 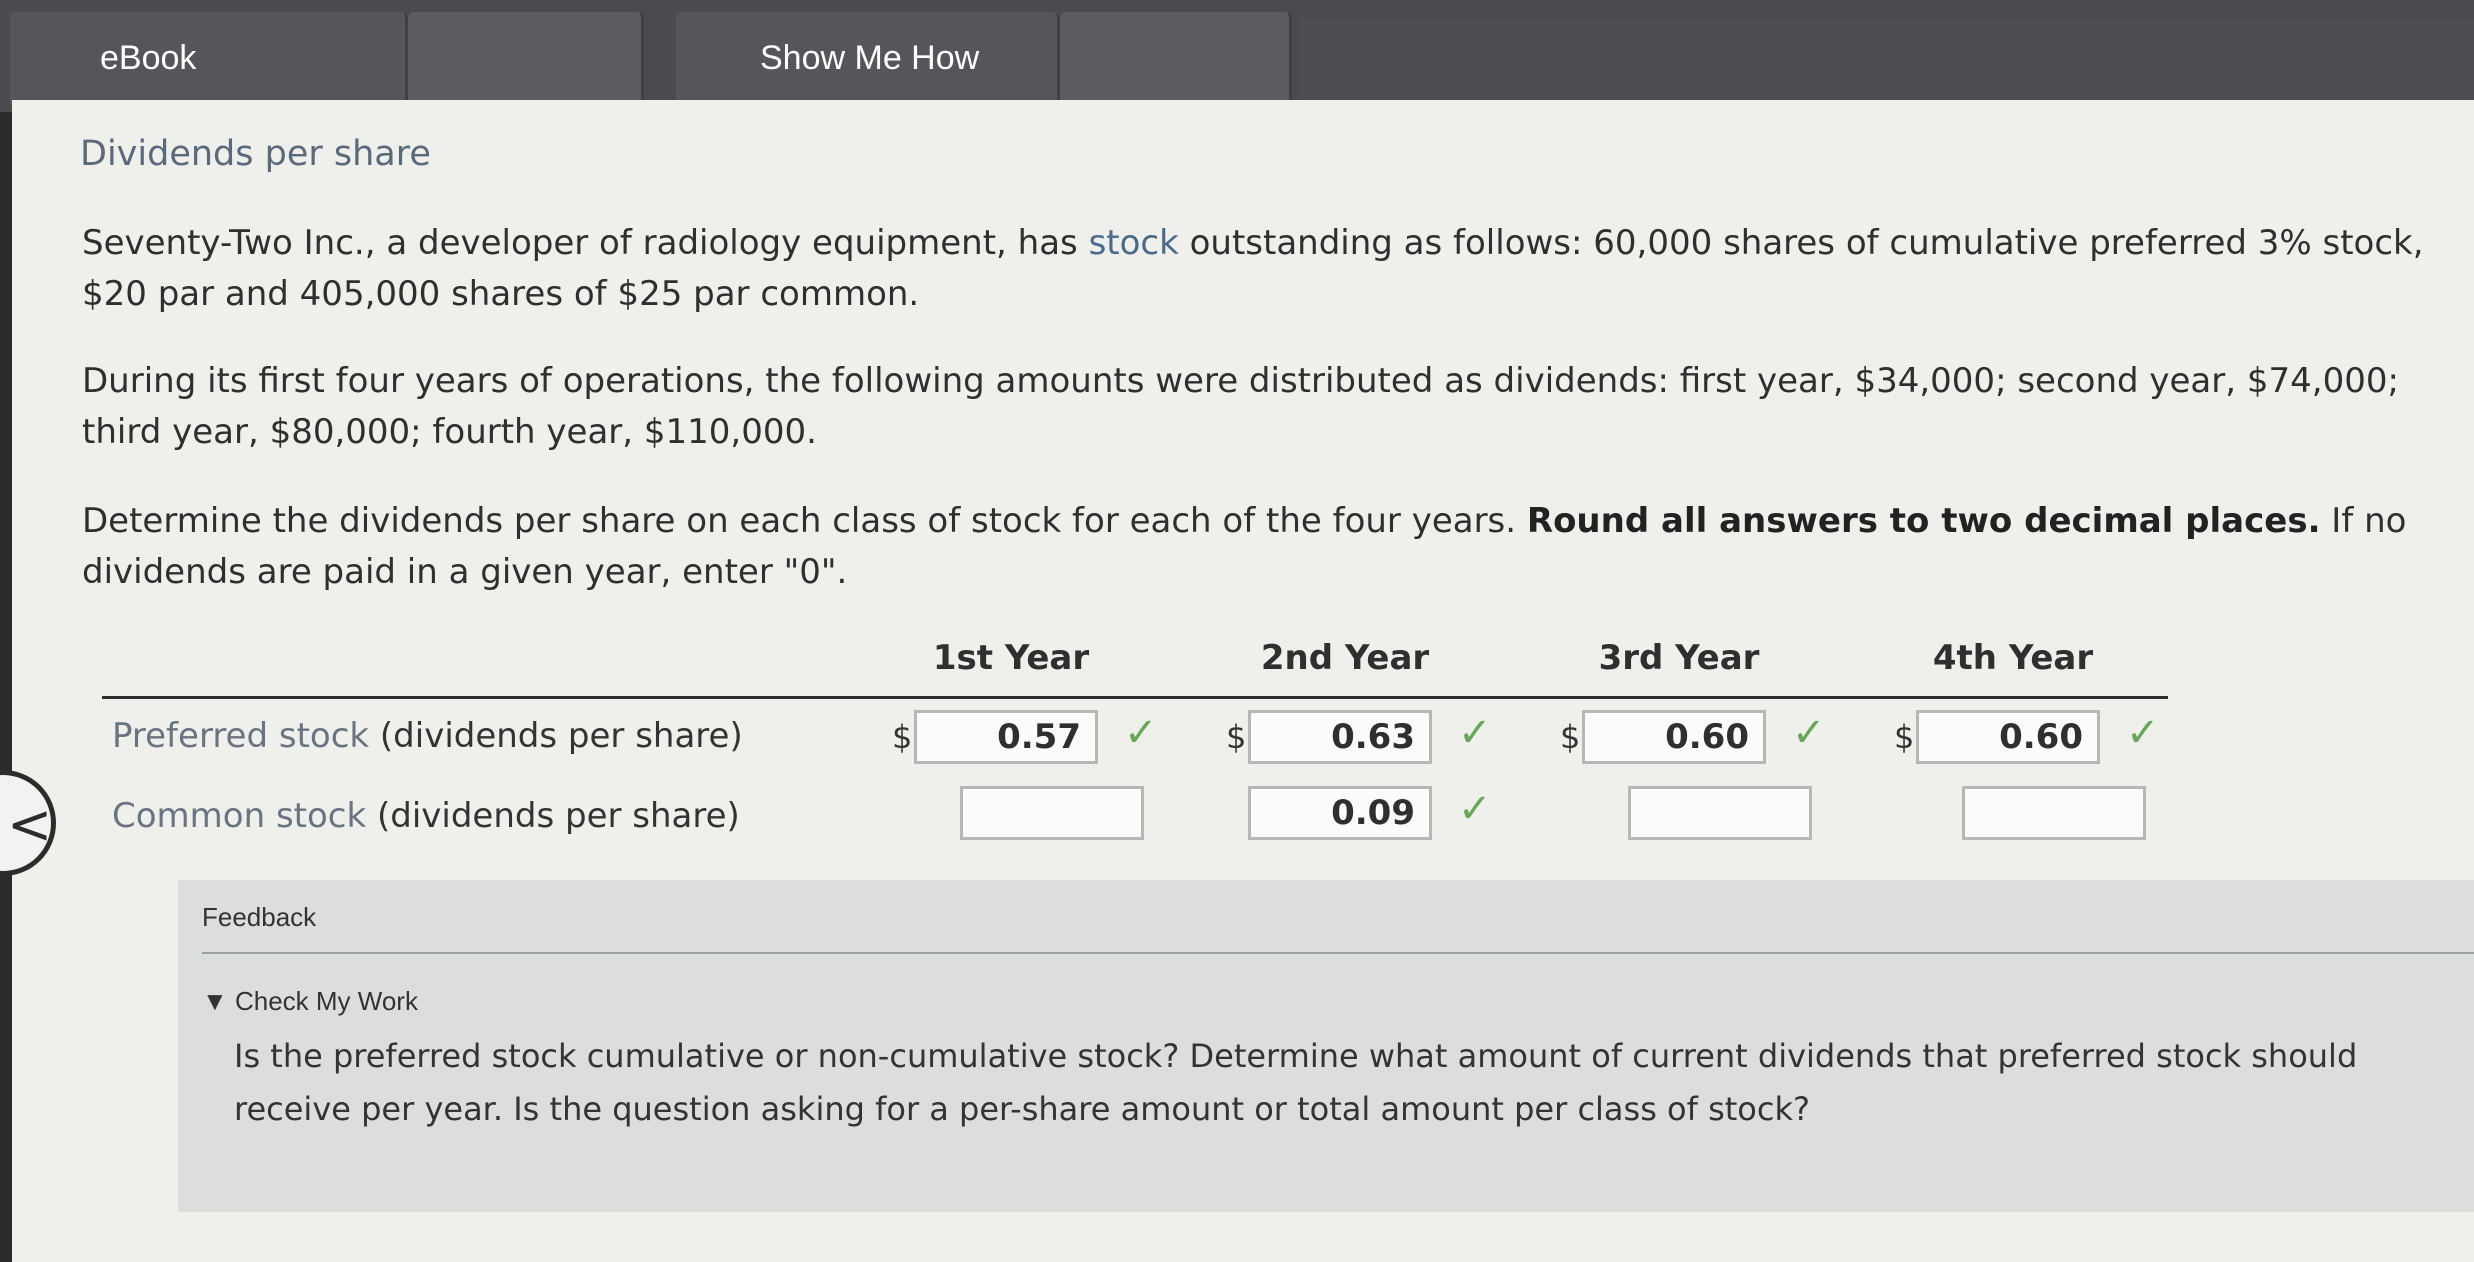 What do you see at coordinates (259, 917) in the screenshot?
I see `feedback-title: Feedback` at bounding box center [259, 917].